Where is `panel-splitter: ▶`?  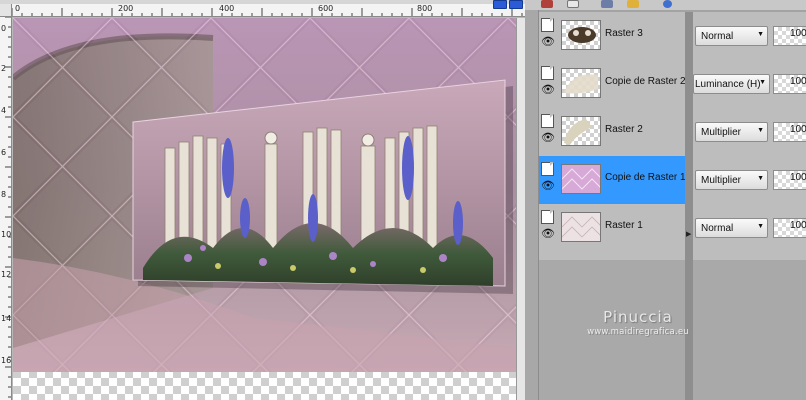 panel-splitter: ▶ is located at coordinates (689, 206).